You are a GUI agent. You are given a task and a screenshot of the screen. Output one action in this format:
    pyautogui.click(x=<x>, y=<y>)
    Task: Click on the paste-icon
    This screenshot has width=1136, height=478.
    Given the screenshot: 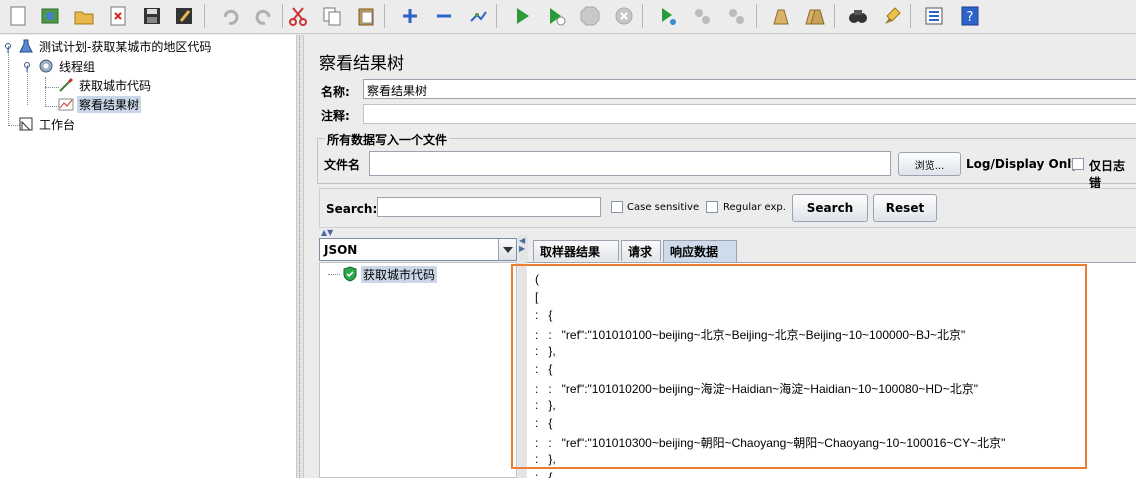 What is the action you would take?
    pyautogui.click(x=366, y=16)
    